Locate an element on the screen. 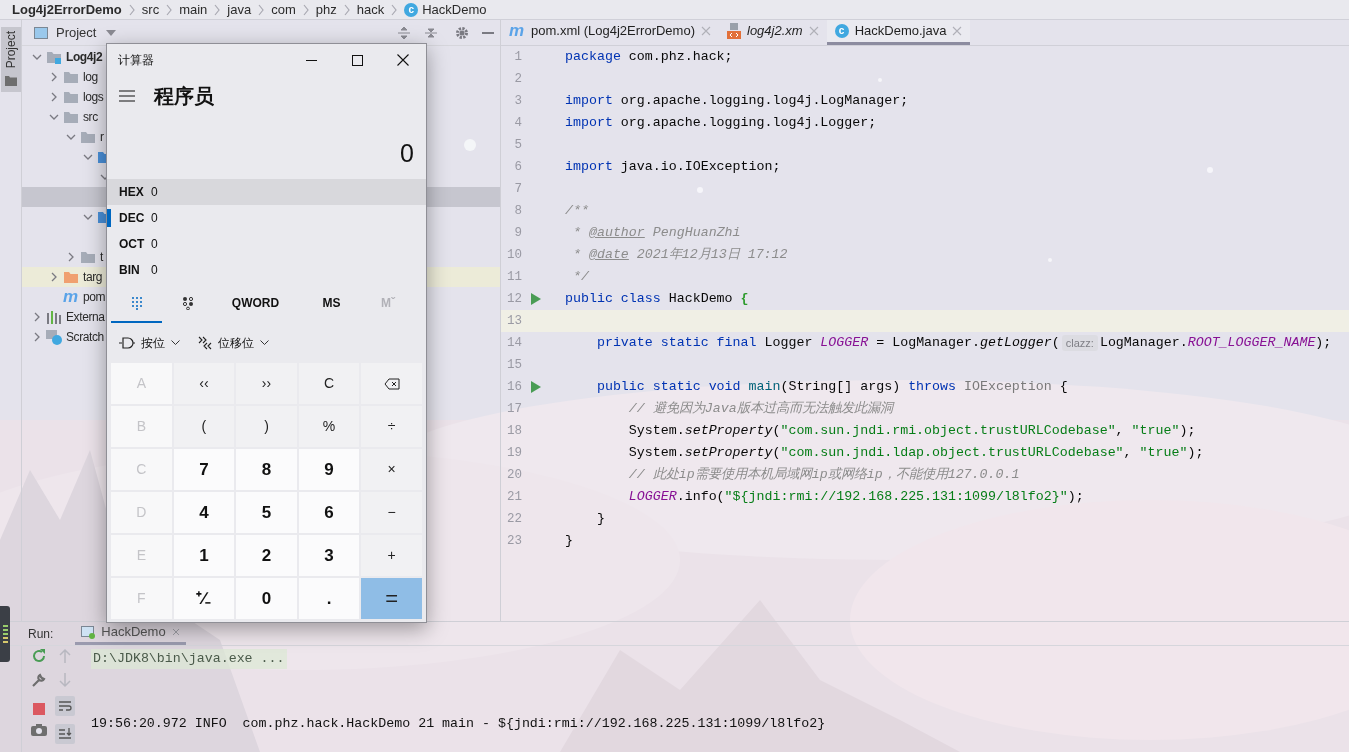  dropdown-button: 按位 is located at coordinates (149, 343).